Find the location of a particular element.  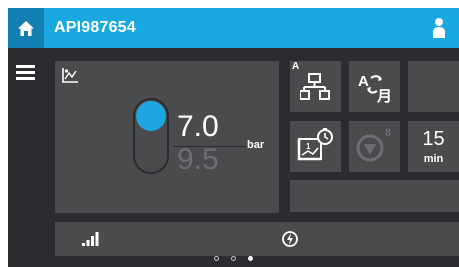

language-icon: A 月 is located at coordinates (375, 88).